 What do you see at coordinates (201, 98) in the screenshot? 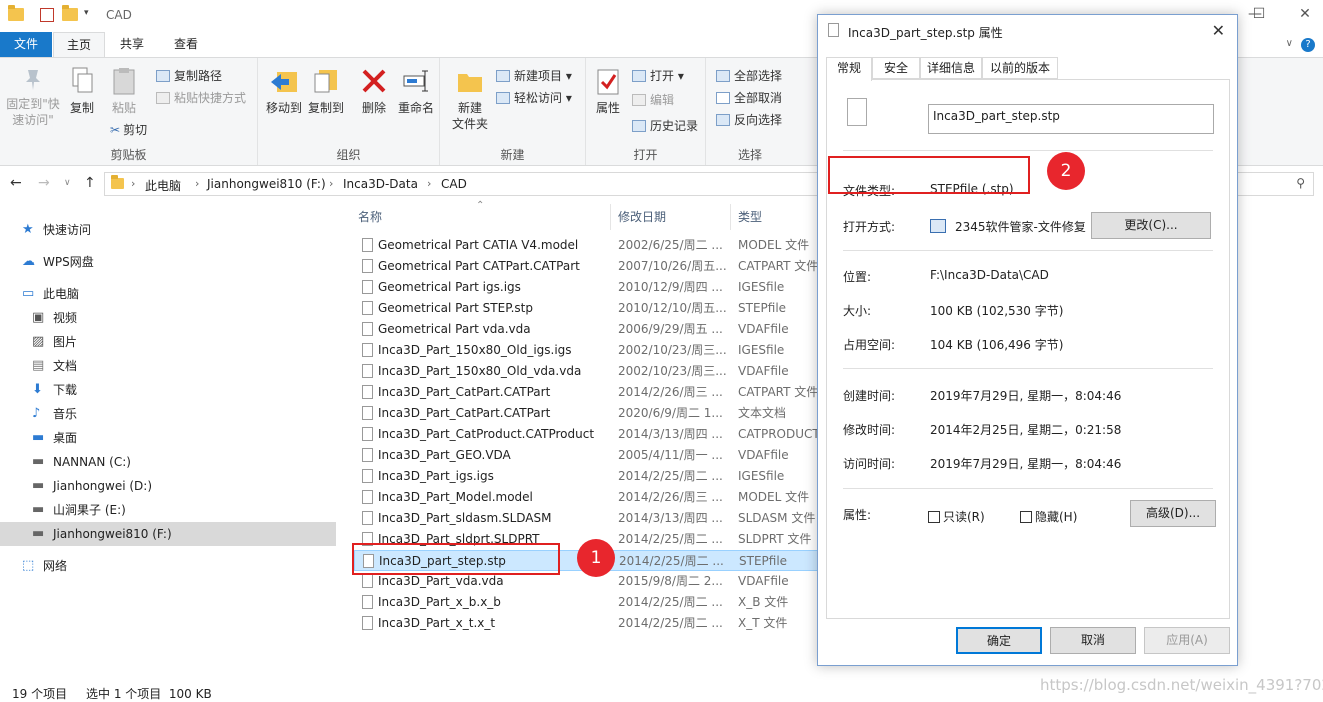
I see `paste-shortcut-button: 粘贴快捷方式` at bounding box center [201, 98].